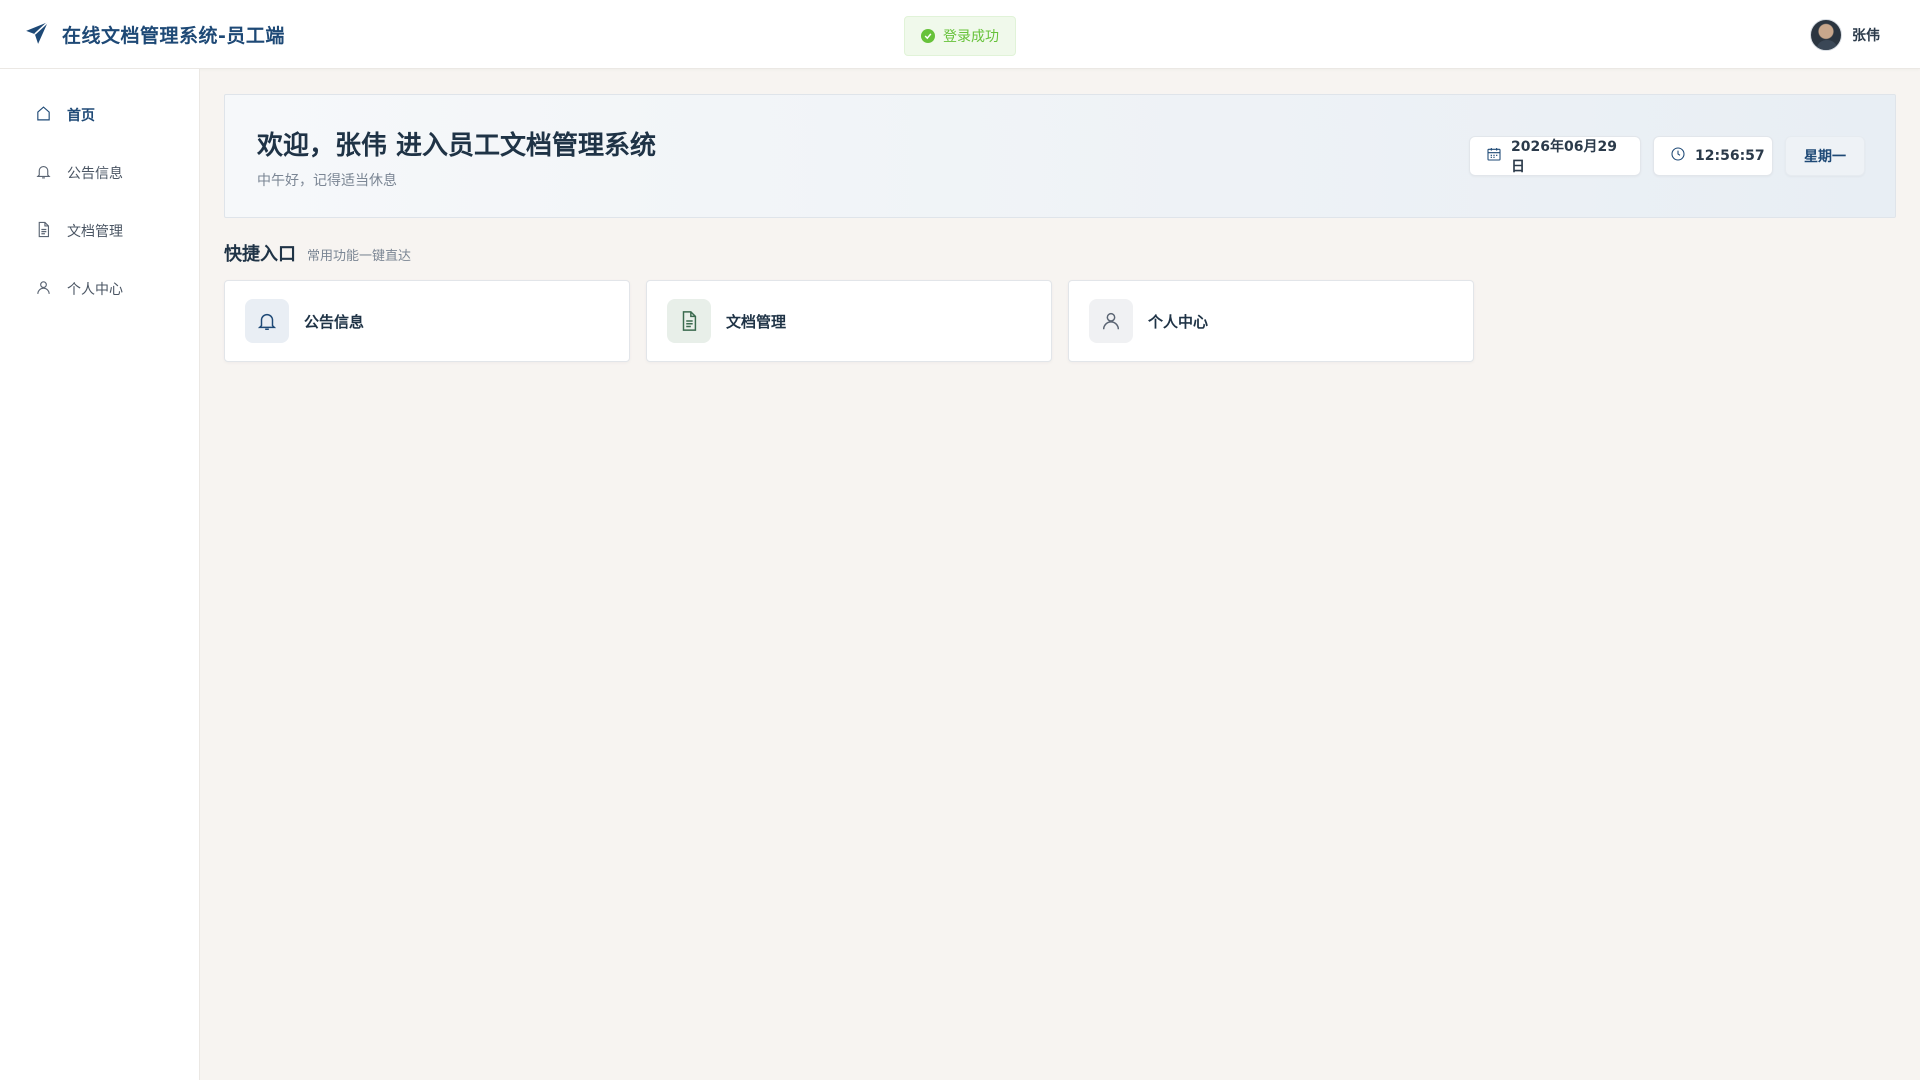 The image size is (1920, 1080). What do you see at coordinates (756, 321) in the screenshot?
I see `quick-card-label: 文档管理` at bounding box center [756, 321].